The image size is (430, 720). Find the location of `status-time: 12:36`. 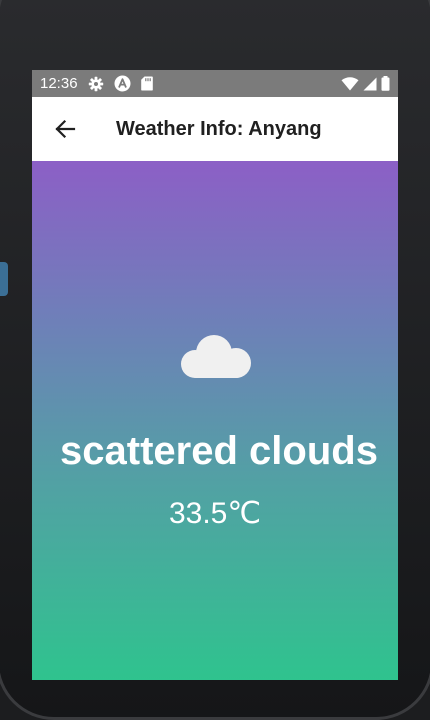

status-time: 12:36 is located at coordinates (59, 83).